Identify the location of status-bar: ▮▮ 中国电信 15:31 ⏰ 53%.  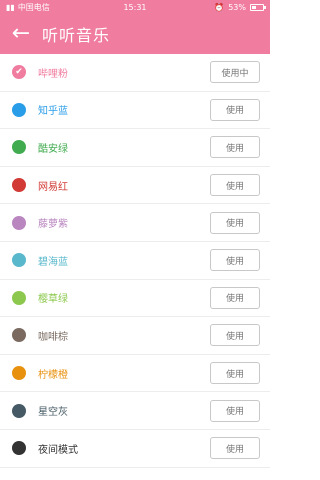
(135, 7).